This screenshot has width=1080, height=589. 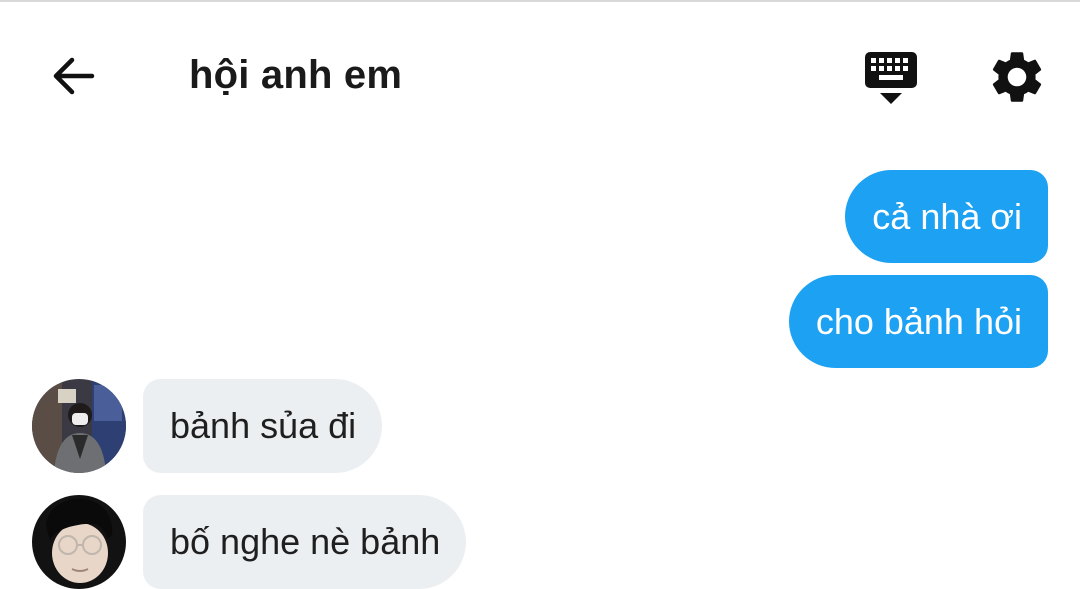 I want to click on message-bubble-incoming: bảnh sủa đi, so click(x=263, y=426).